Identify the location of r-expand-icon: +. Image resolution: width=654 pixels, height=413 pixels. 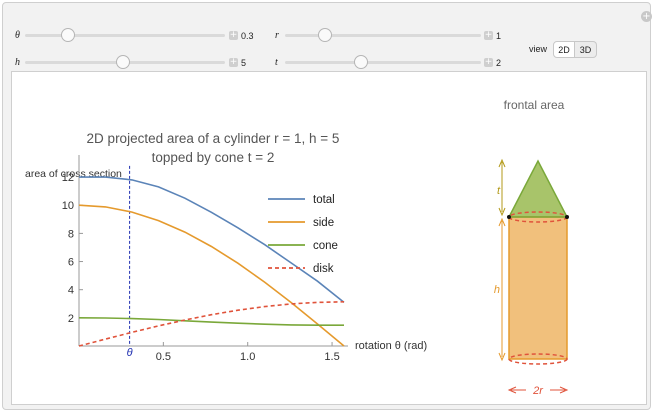
(488, 35).